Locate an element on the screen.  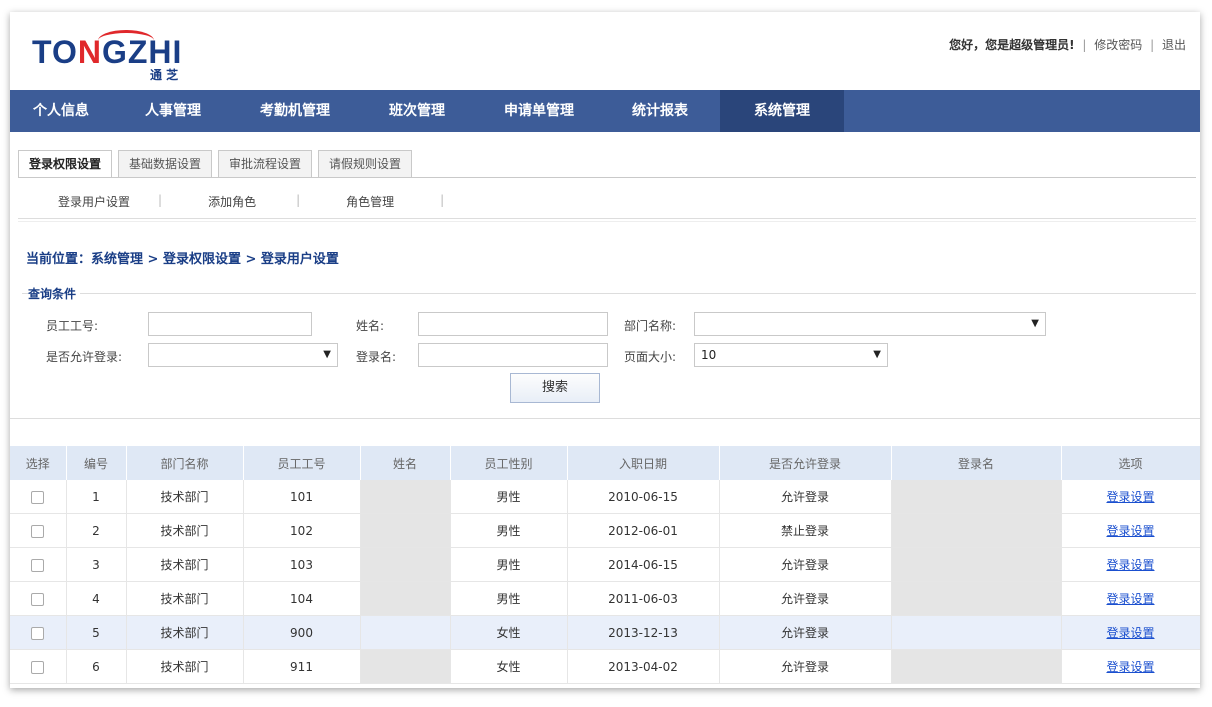
join-date-cell: 2013-12-13 is located at coordinates (643, 632).